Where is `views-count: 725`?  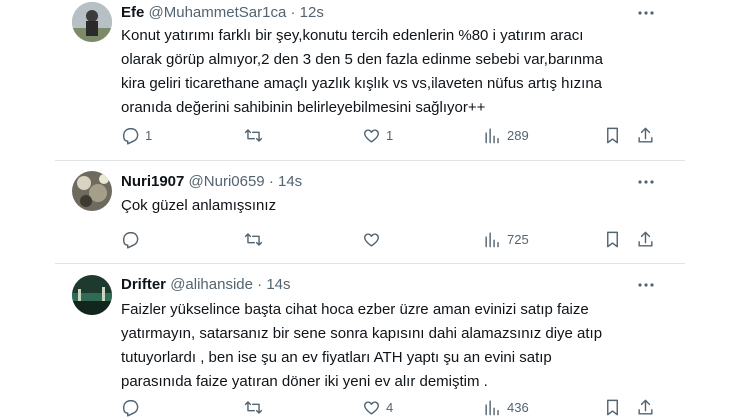
views-count: 725 is located at coordinates (518, 239).